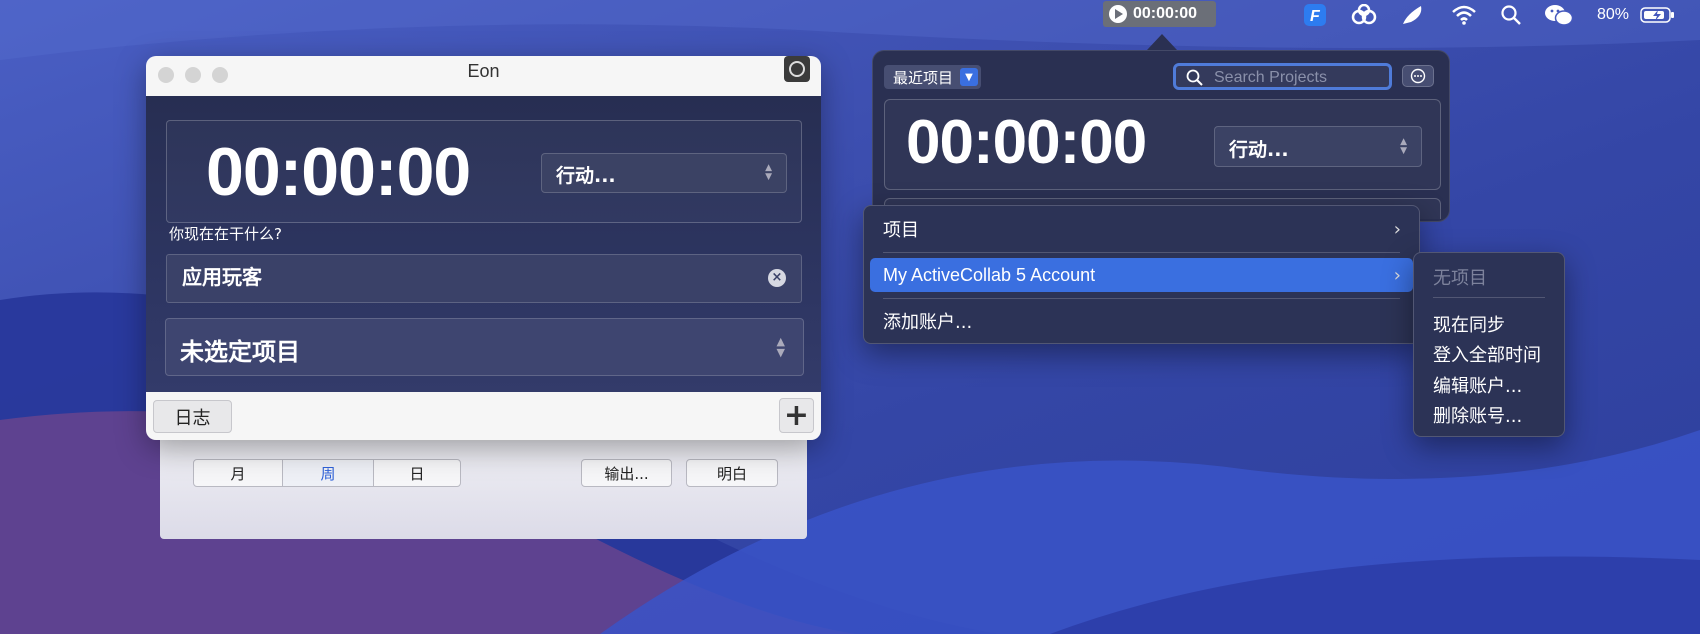 This screenshot has width=1700, height=634. I want to click on menu-item-projects: 项目 ›, so click(1141, 229).